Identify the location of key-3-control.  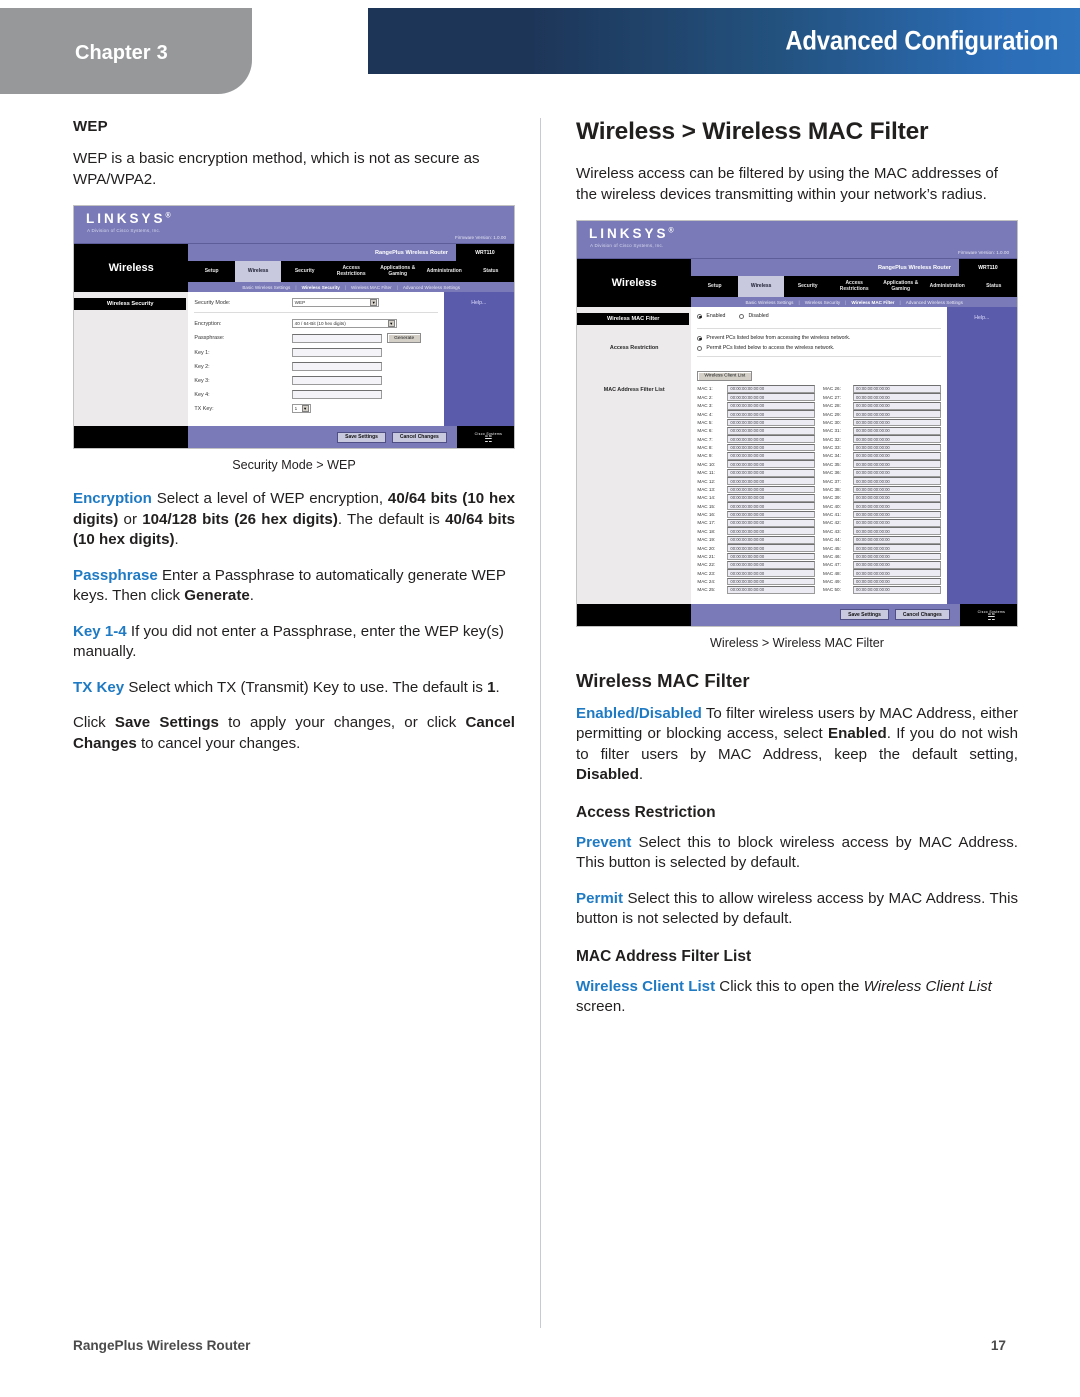
(364, 381).